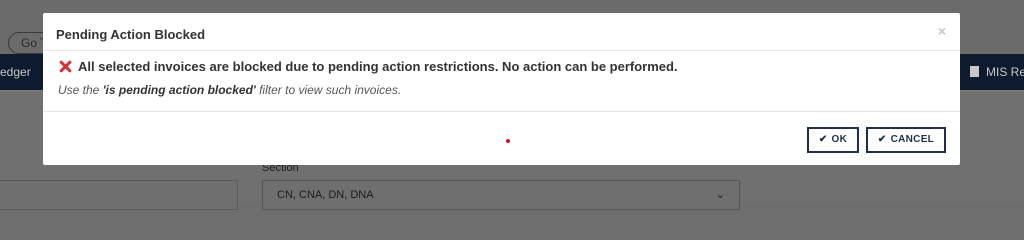 Image resolution: width=1024 pixels, height=240 pixels. Describe the element at coordinates (720, 195) in the screenshot. I see `chevron-down-icon: ⌄` at that location.